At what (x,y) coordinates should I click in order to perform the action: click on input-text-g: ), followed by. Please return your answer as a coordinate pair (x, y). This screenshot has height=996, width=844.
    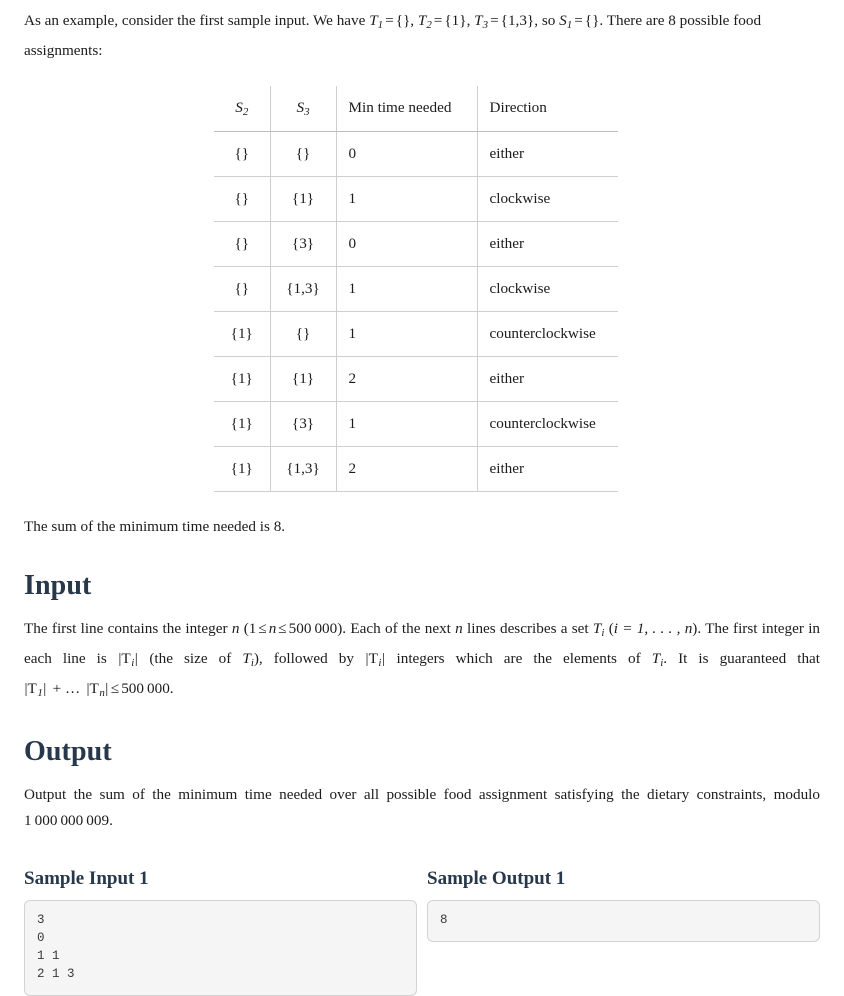
    Looking at the image, I should click on (309, 658).